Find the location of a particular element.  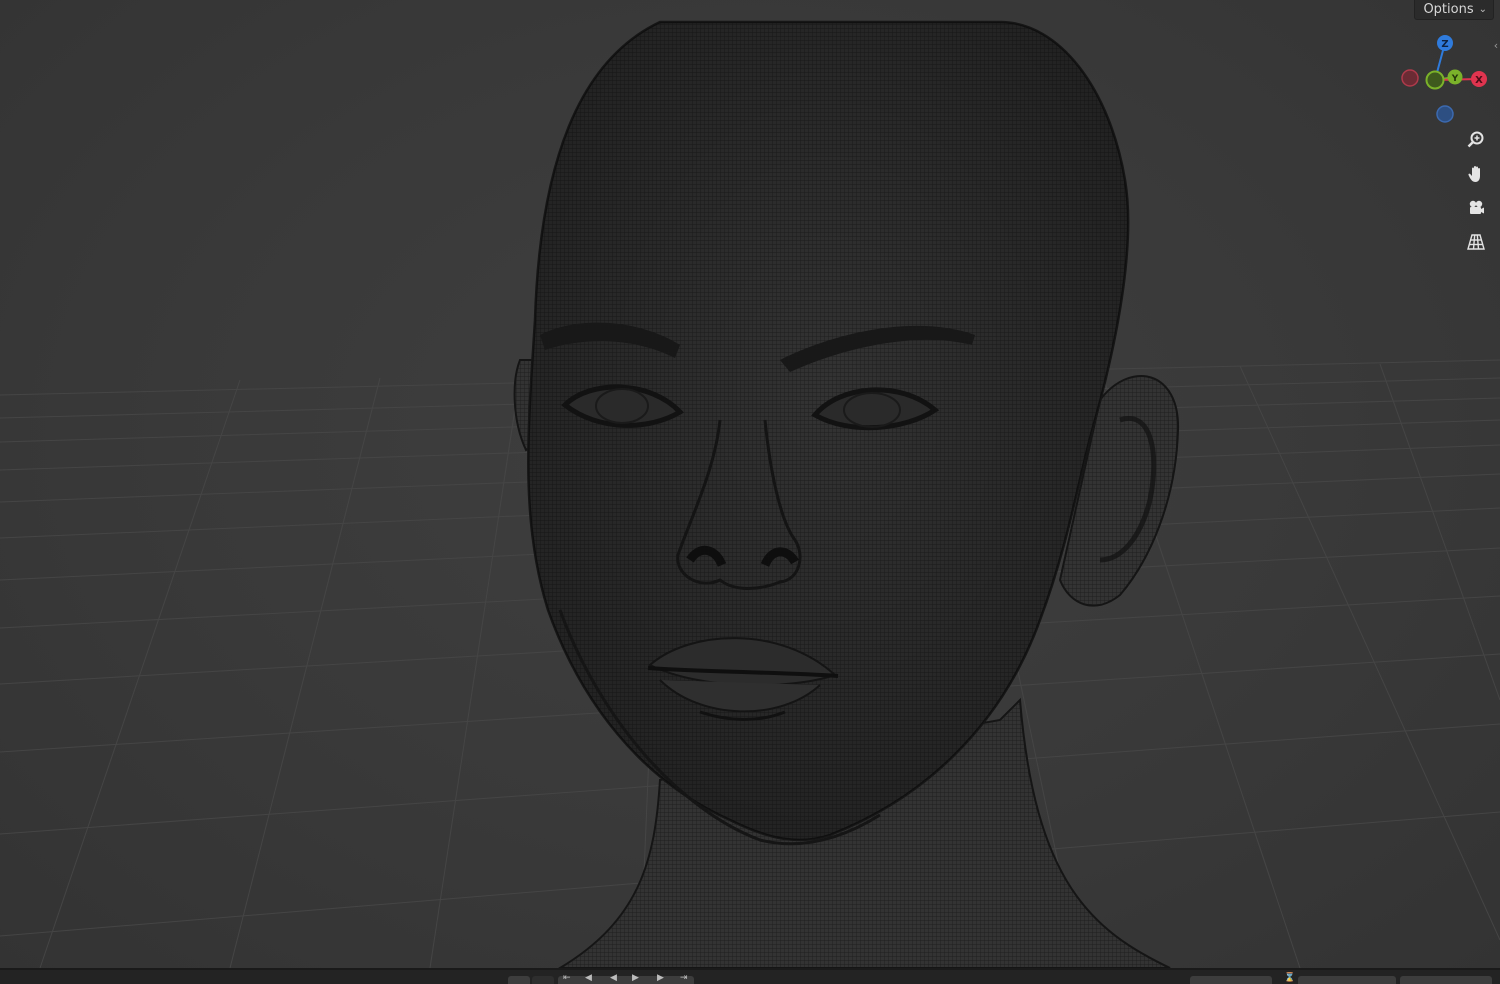

end-frame-field is located at coordinates (1446, 980).